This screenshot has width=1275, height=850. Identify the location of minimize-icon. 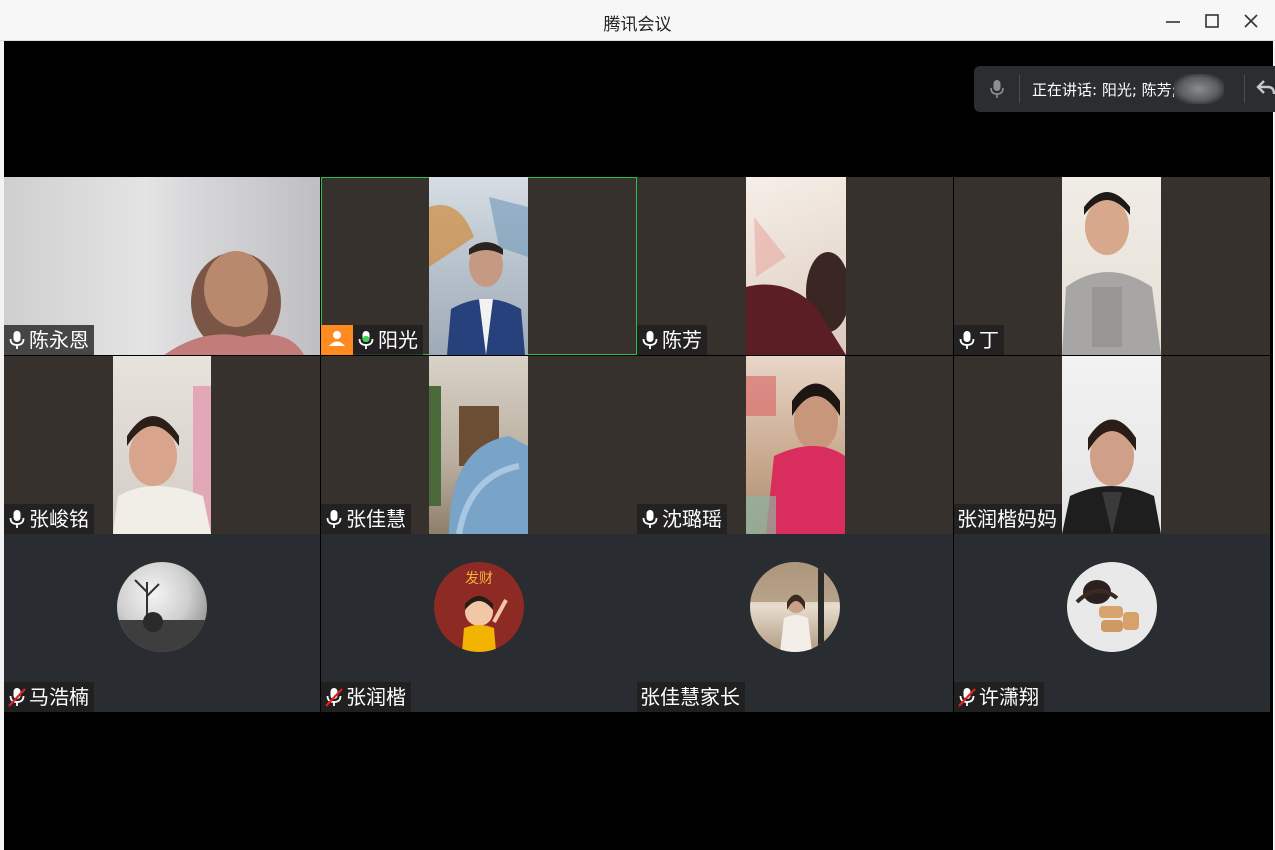
(1173, 21).